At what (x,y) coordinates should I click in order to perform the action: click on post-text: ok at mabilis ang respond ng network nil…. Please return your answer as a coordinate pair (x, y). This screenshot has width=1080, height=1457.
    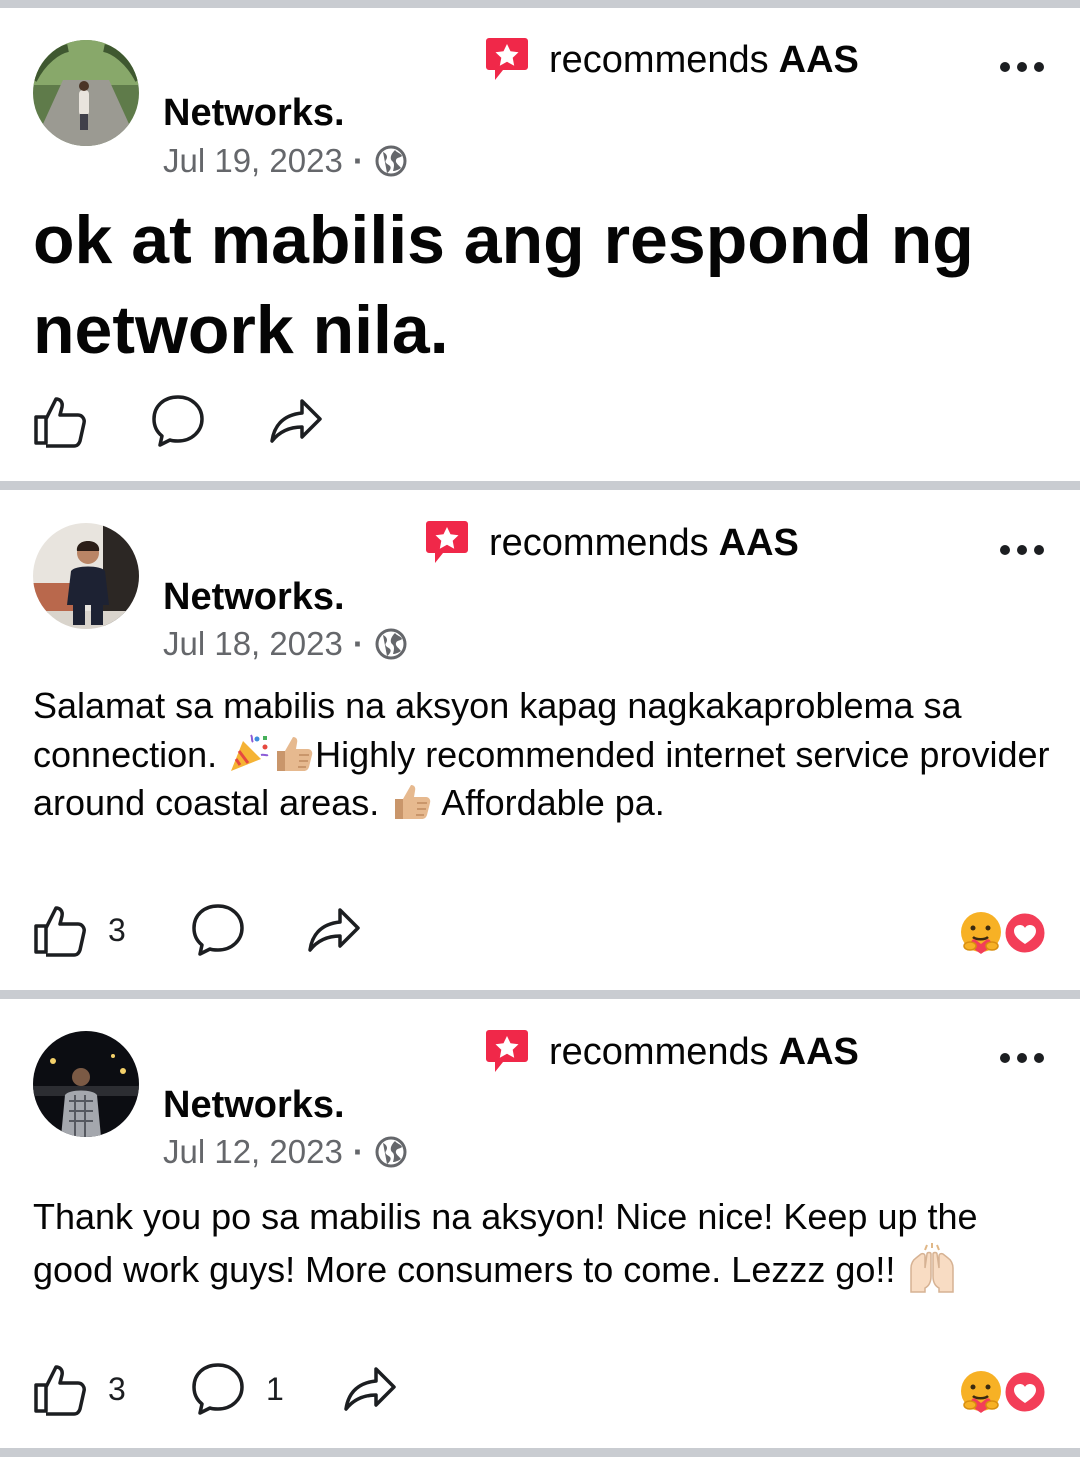
    Looking at the image, I should click on (503, 285).